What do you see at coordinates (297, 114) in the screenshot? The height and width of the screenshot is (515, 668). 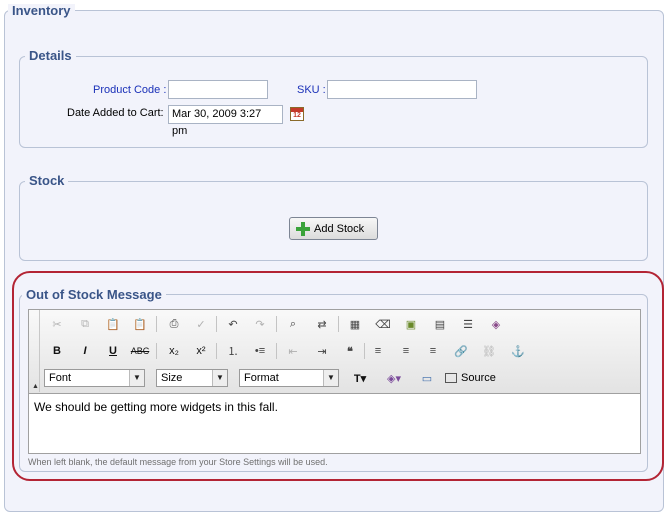 I see `calendar-icon: 12` at bounding box center [297, 114].